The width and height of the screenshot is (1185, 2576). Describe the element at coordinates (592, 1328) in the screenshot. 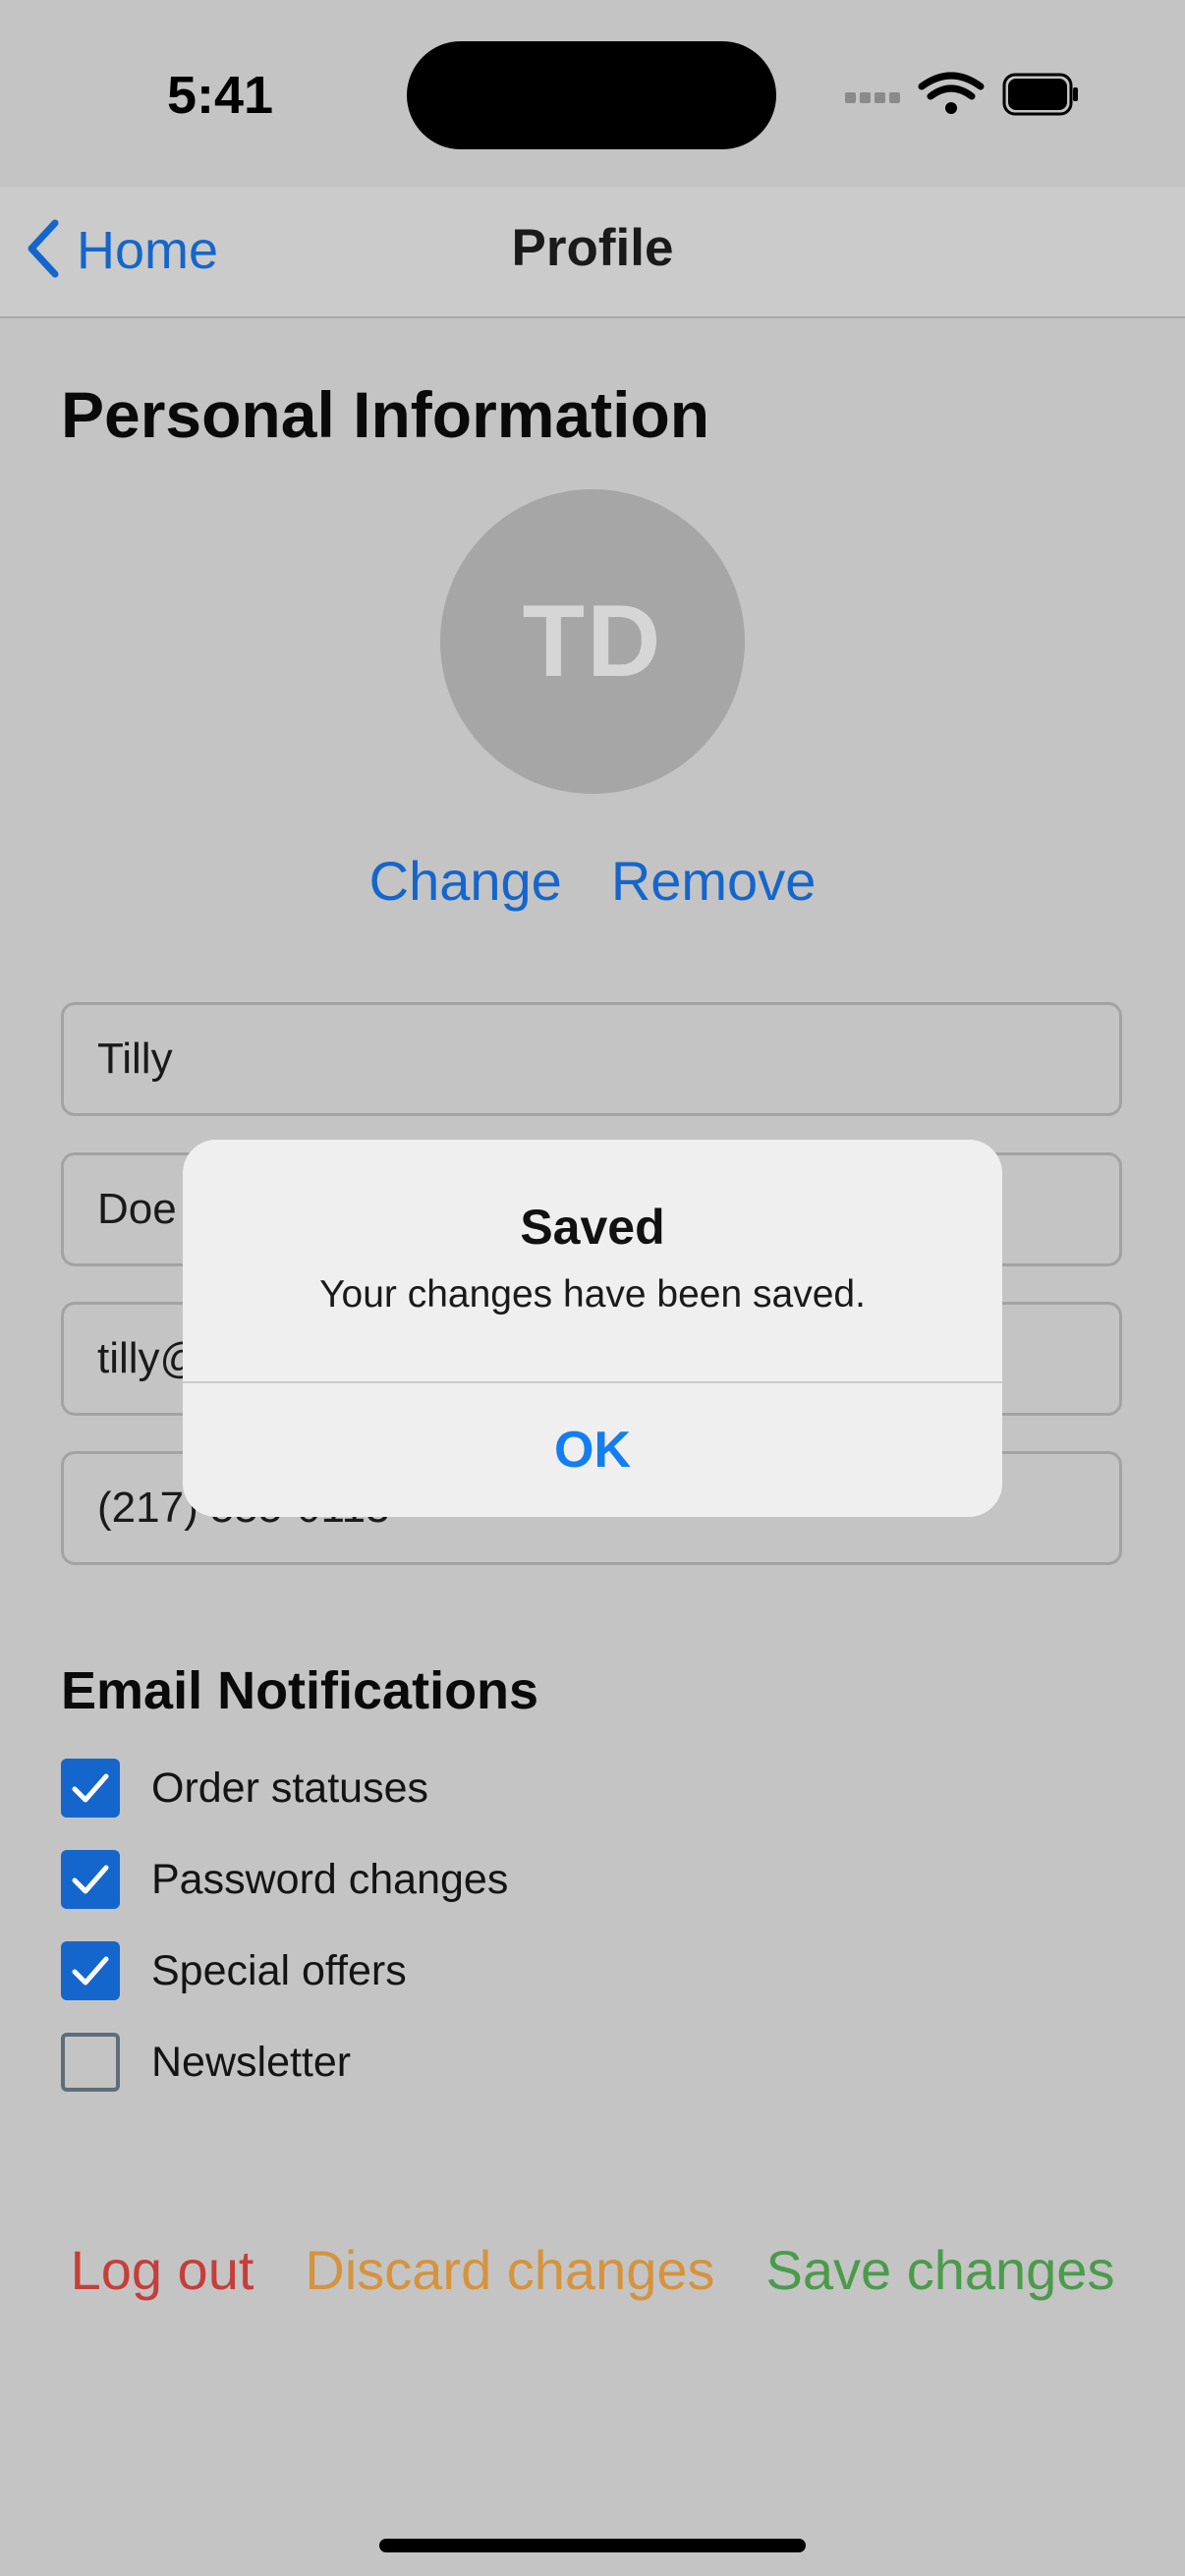

I see `saved-alert-dialog: Saved Your changes have been saved. OK` at that location.